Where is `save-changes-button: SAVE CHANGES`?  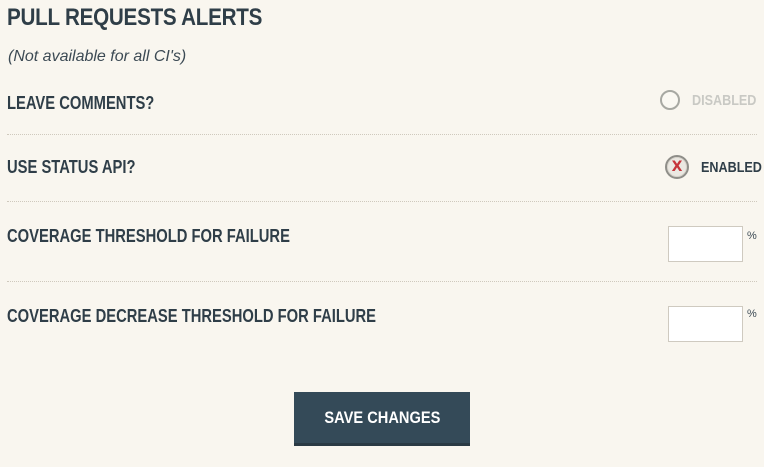 save-changes-button: SAVE CHANGES is located at coordinates (382, 419).